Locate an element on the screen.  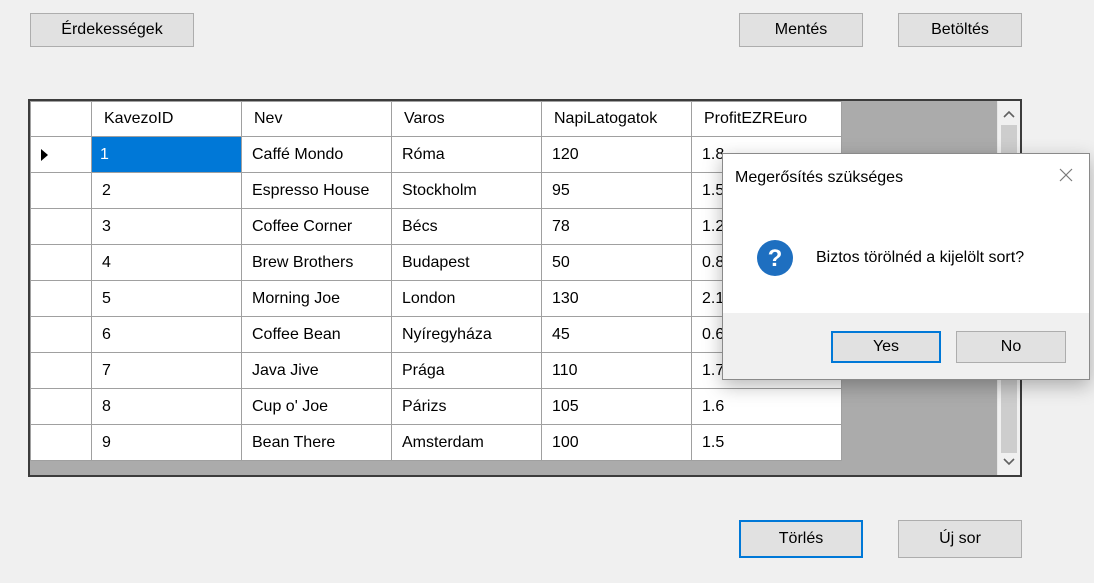
table-row: 1 Caffé Mondo Róma 120 1.8 is located at coordinates (436, 154).